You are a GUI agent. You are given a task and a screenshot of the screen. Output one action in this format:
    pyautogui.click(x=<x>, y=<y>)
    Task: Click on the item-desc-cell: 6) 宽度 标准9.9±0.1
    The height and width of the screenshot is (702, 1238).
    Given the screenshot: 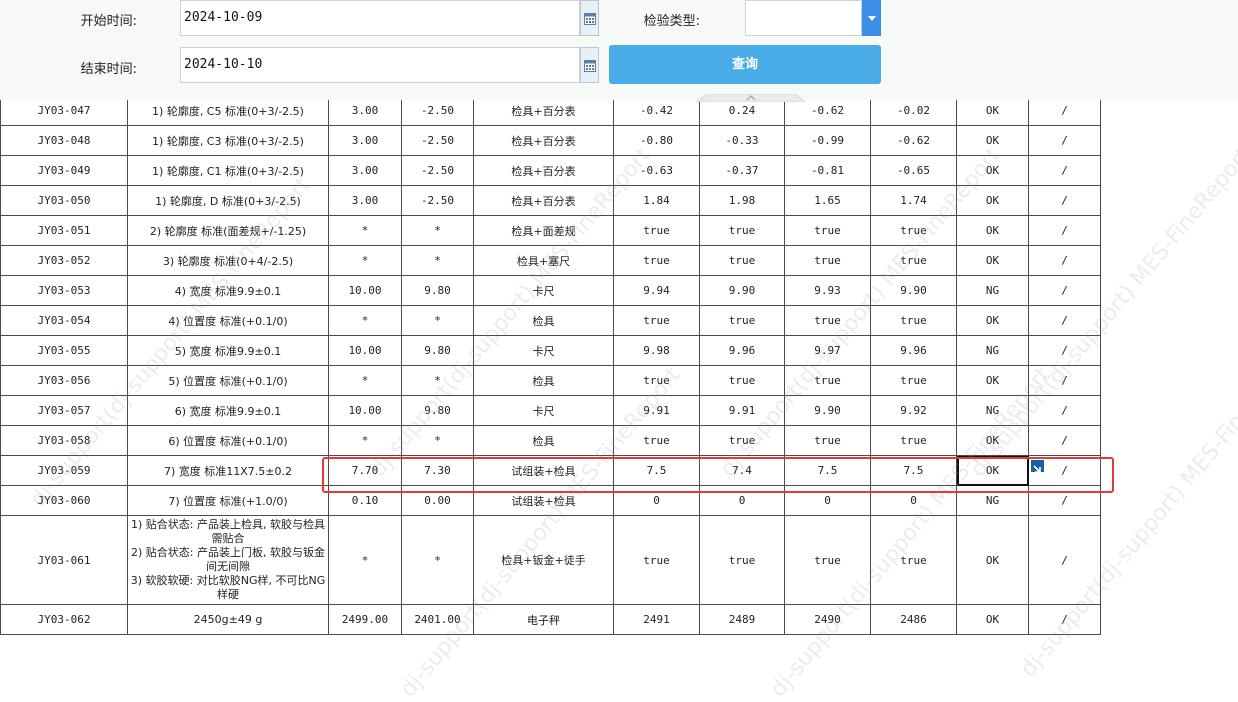 What is the action you would take?
    pyautogui.click(x=228, y=410)
    